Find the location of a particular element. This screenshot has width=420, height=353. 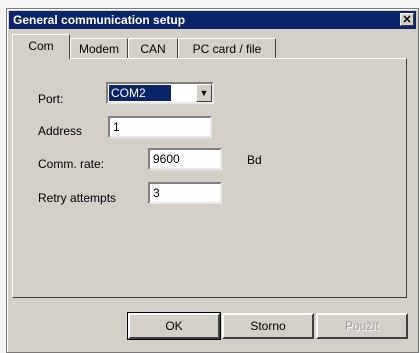

ok-button: OK is located at coordinates (174, 326).